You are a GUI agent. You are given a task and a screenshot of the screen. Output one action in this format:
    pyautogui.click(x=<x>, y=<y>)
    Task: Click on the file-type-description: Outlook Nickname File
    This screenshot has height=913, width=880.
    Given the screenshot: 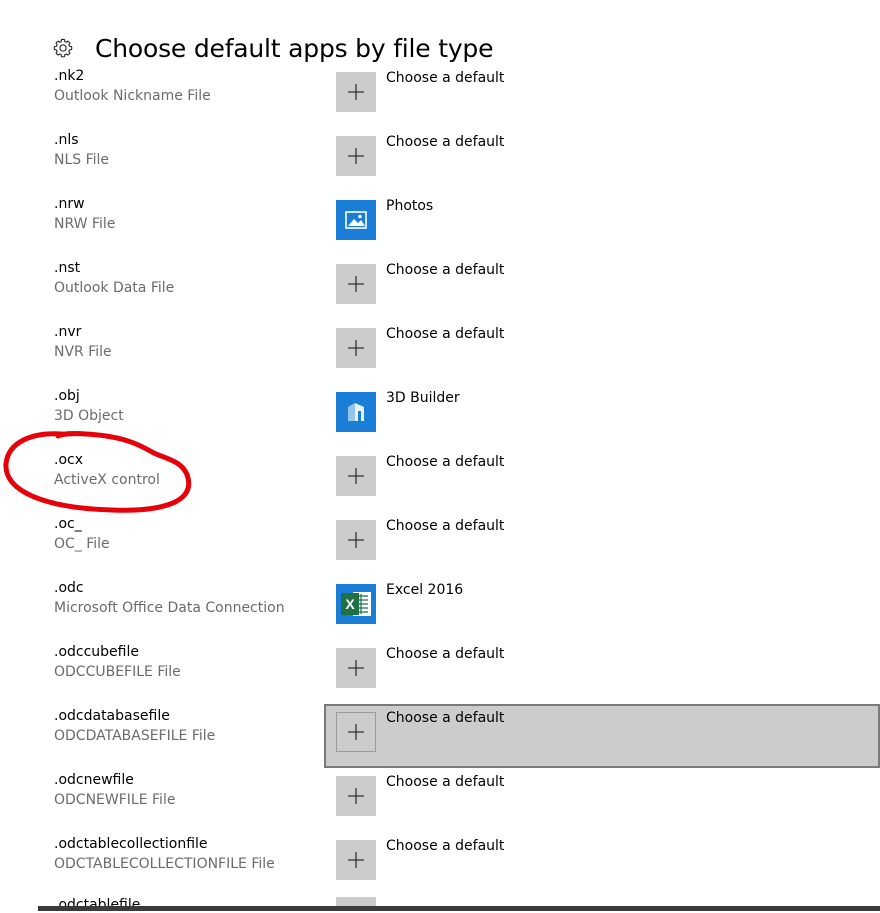 What is the action you would take?
    pyautogui.click(x=132, y=96)
    